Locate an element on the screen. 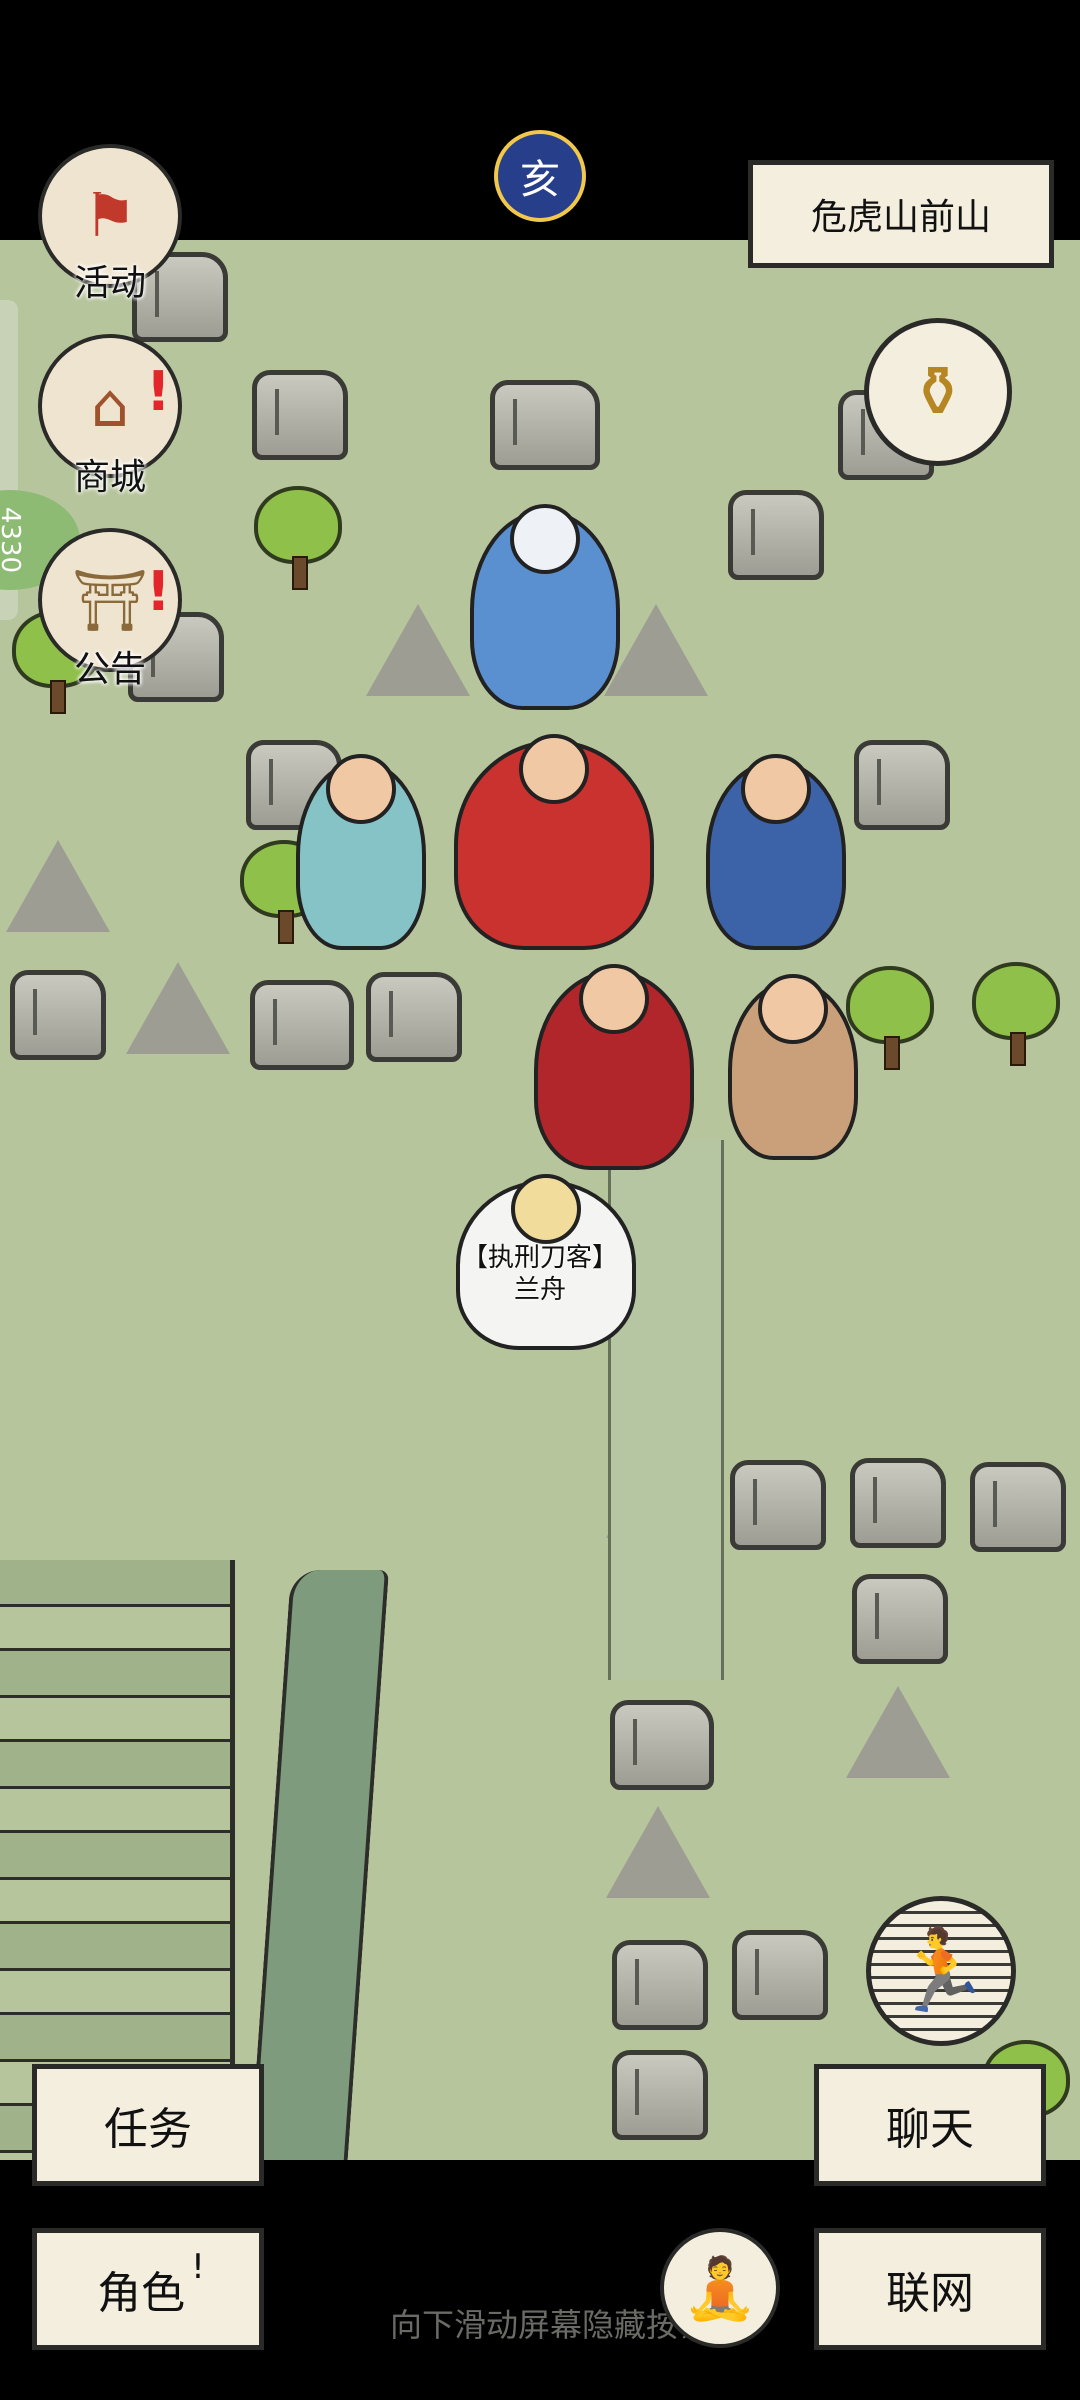 The height and width of the screenshot is (2400, 1080). auto-run-button: 🏃 is located at coordinates (941, 1971).